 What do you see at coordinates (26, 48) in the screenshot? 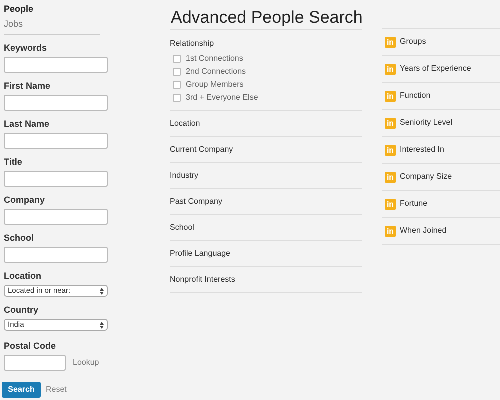
I see `field-label: Keywords` at bounding box center [26, 48].